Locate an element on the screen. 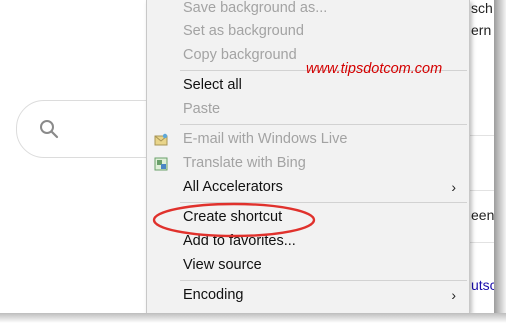 The image size is (506, 323). page-text-fragment: sch is located at coordinates (482, 8).